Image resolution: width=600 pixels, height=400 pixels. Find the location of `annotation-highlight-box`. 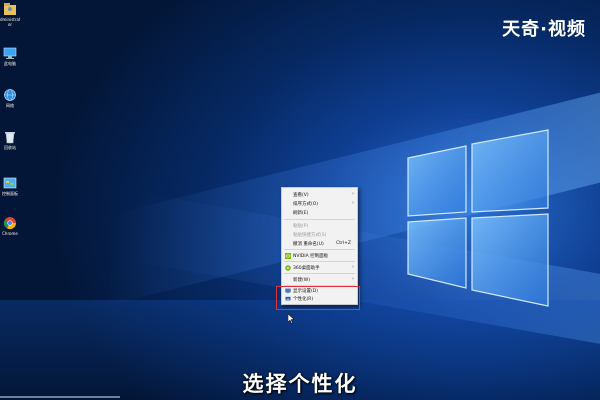

annotation-highlight-box is located at coordinates (318, 298).